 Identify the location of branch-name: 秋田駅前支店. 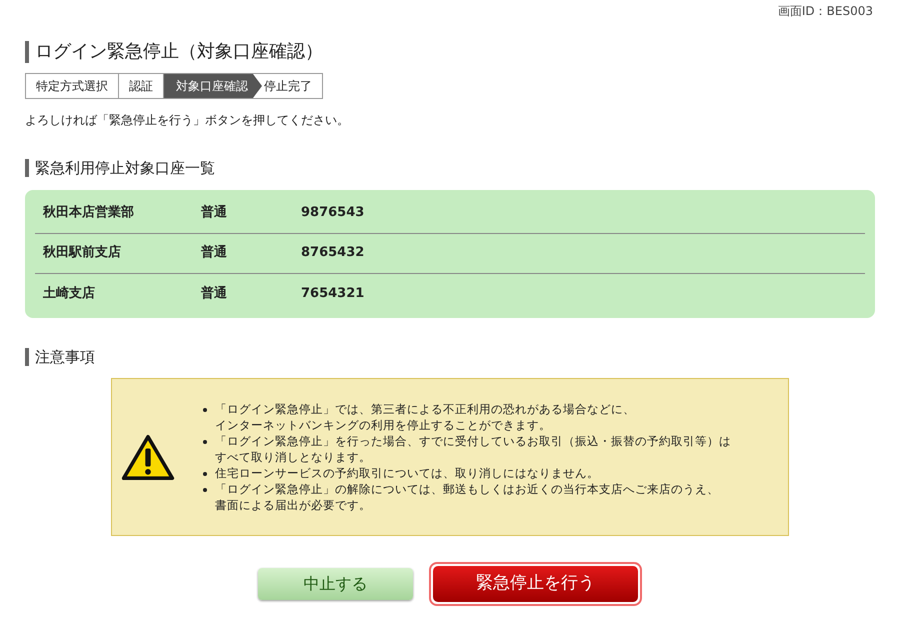
(82, 253).